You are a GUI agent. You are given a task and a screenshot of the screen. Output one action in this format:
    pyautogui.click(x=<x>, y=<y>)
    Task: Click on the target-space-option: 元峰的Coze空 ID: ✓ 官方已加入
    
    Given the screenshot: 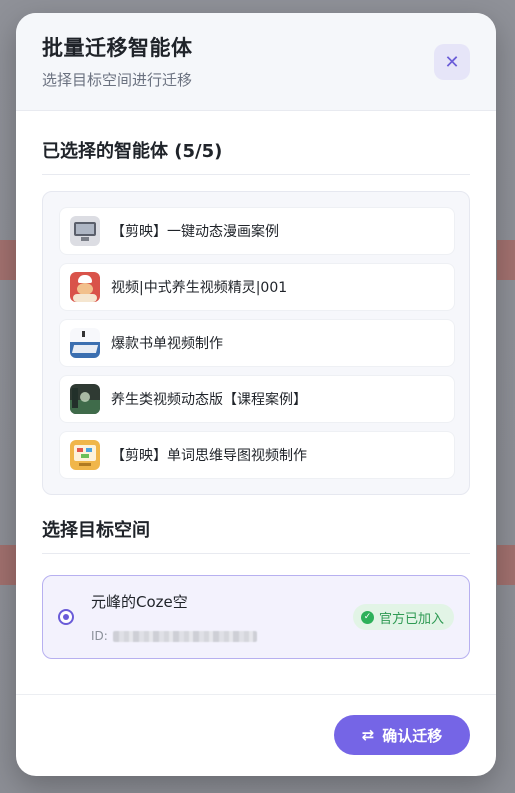 What is the action you would take?
    pyautogui.click(x=256, y=617)
    